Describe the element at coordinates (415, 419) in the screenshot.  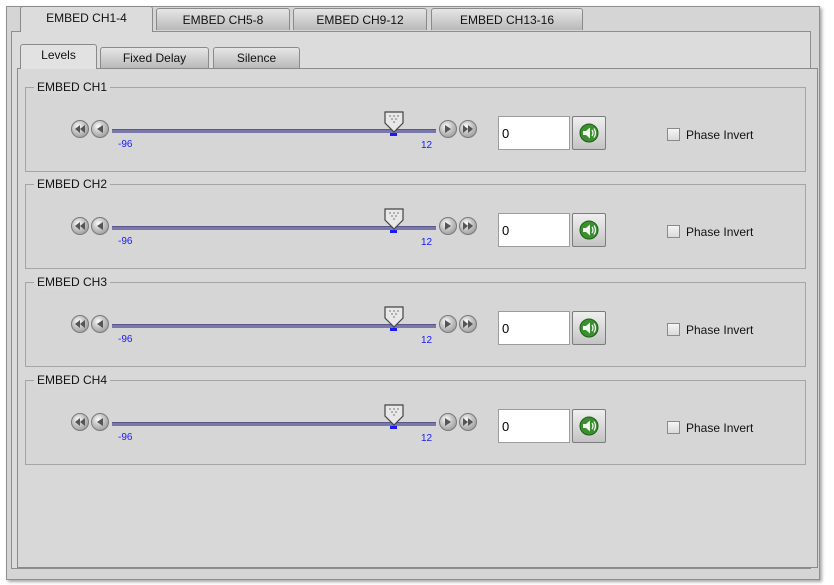
I see `channel-group-4: EMBED CH4 -96 12 0 Phase Invert` at that location.